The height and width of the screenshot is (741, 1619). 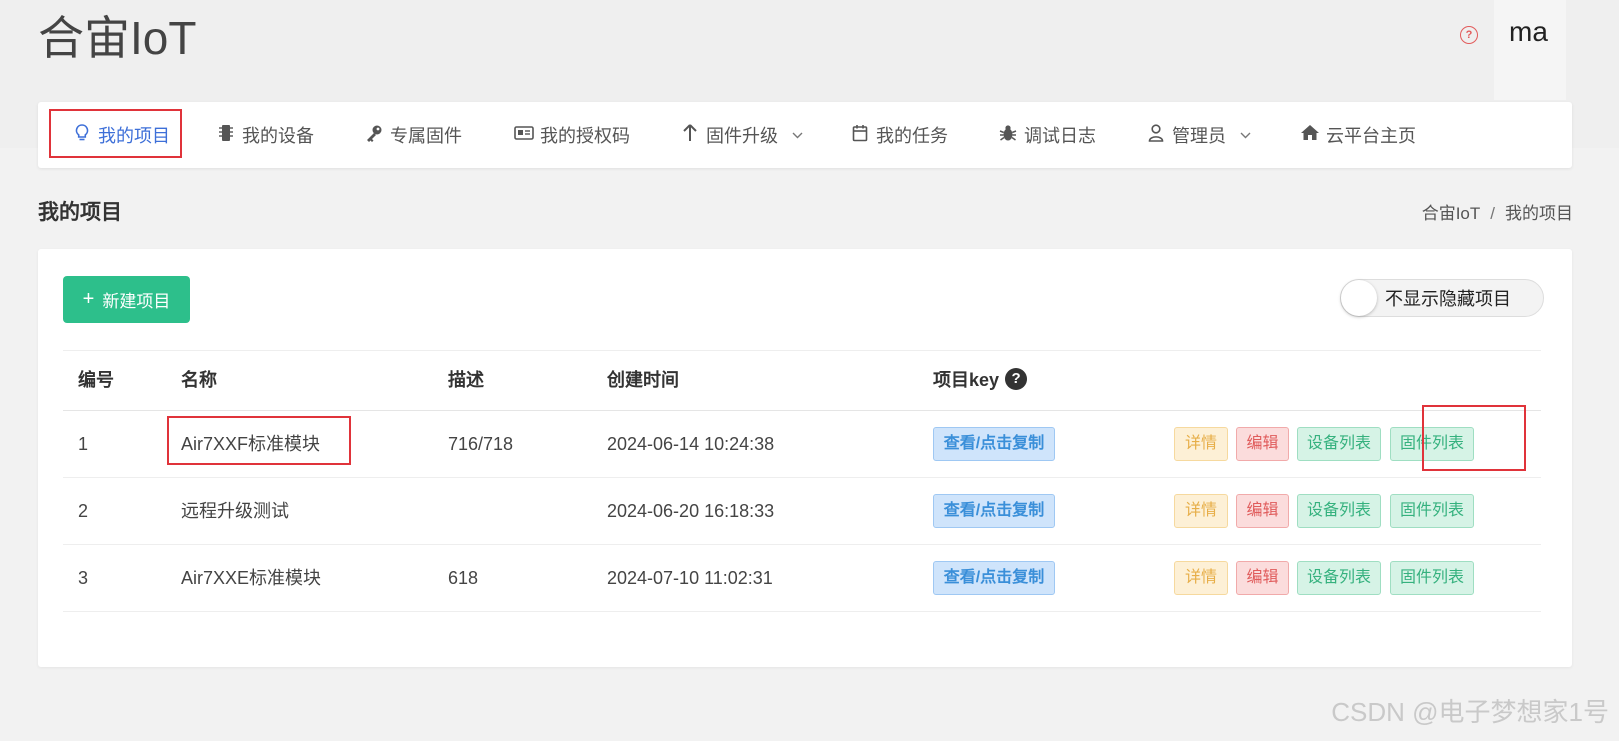 What do you see at coordinates (259, 440) in the screenshot?
I see `highlight-box-project-name` at bounding box center [259, 440].